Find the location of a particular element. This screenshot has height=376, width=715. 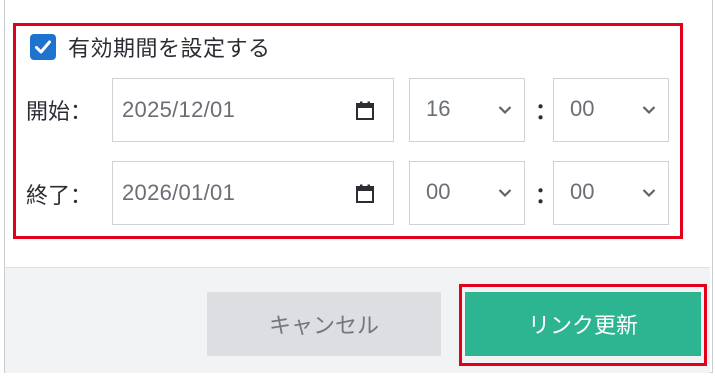

check-icon is located at coordinates (43, 47).